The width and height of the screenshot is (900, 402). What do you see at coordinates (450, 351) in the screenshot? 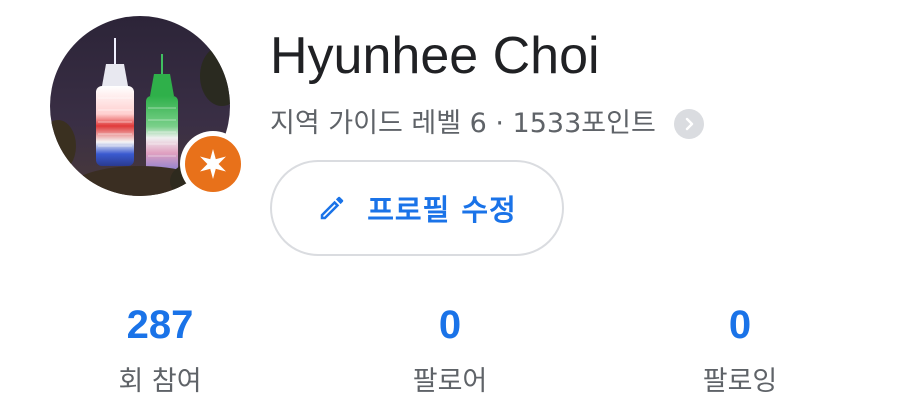
I see `stat-followers: 0 팔로어` at bounding box center [450, 351].